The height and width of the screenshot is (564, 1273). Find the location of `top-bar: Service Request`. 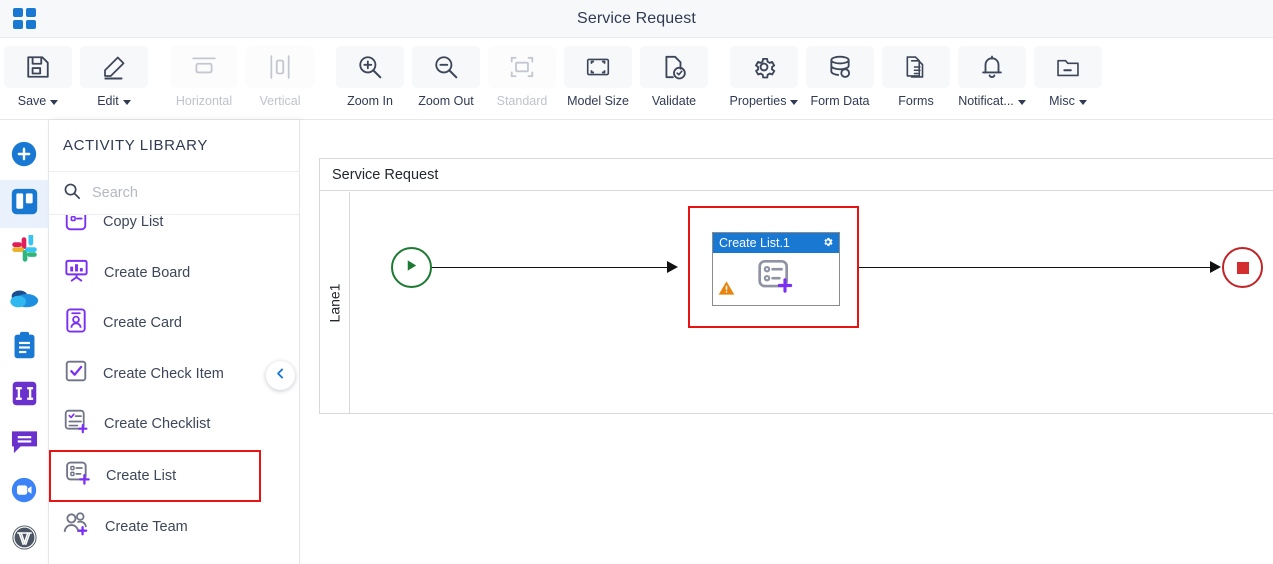

top-bar: Service Request is located at coordinates (636, 19).